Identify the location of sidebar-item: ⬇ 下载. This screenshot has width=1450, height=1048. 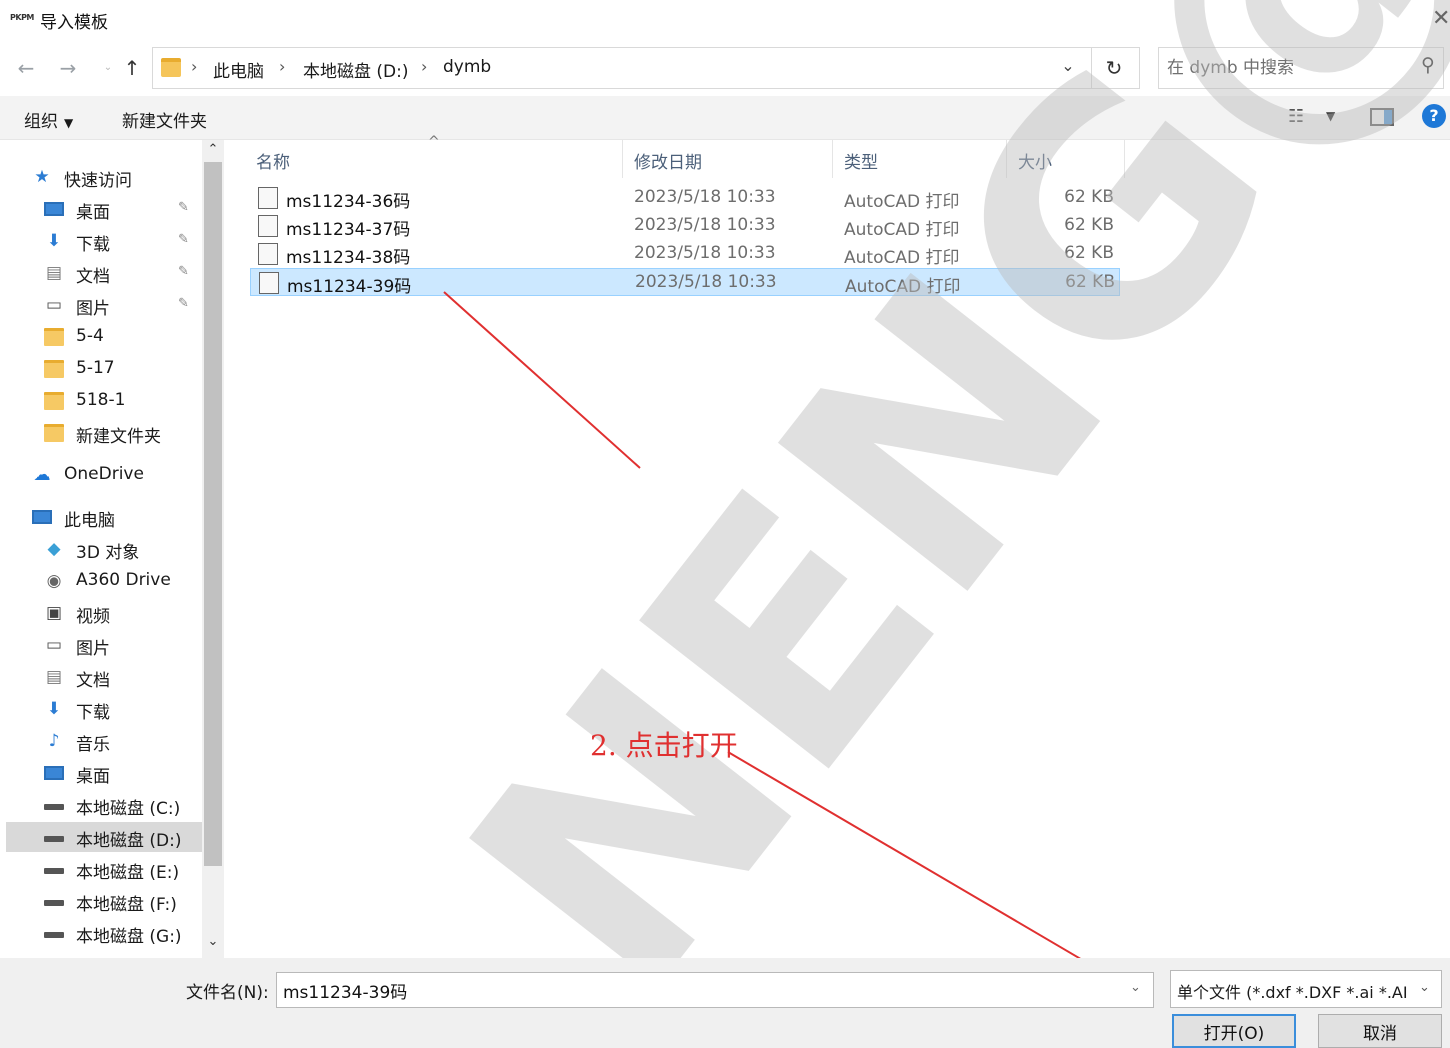
(100, 709).